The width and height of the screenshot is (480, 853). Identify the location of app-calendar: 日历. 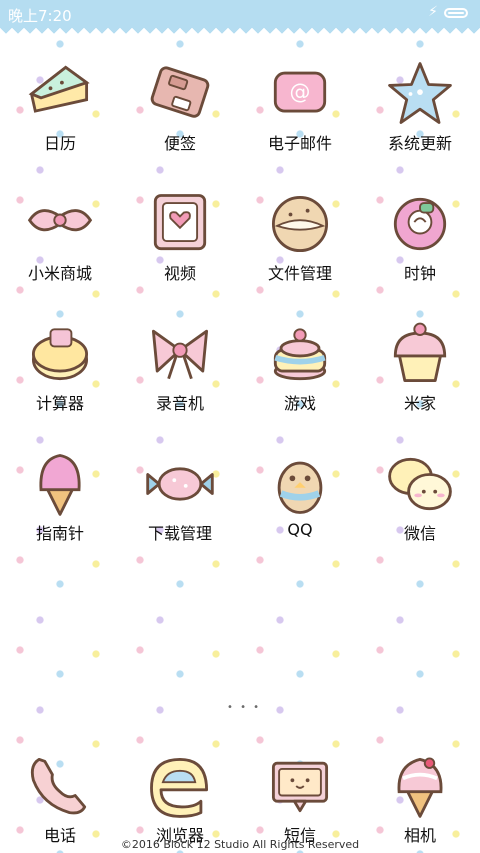
(60, 115).